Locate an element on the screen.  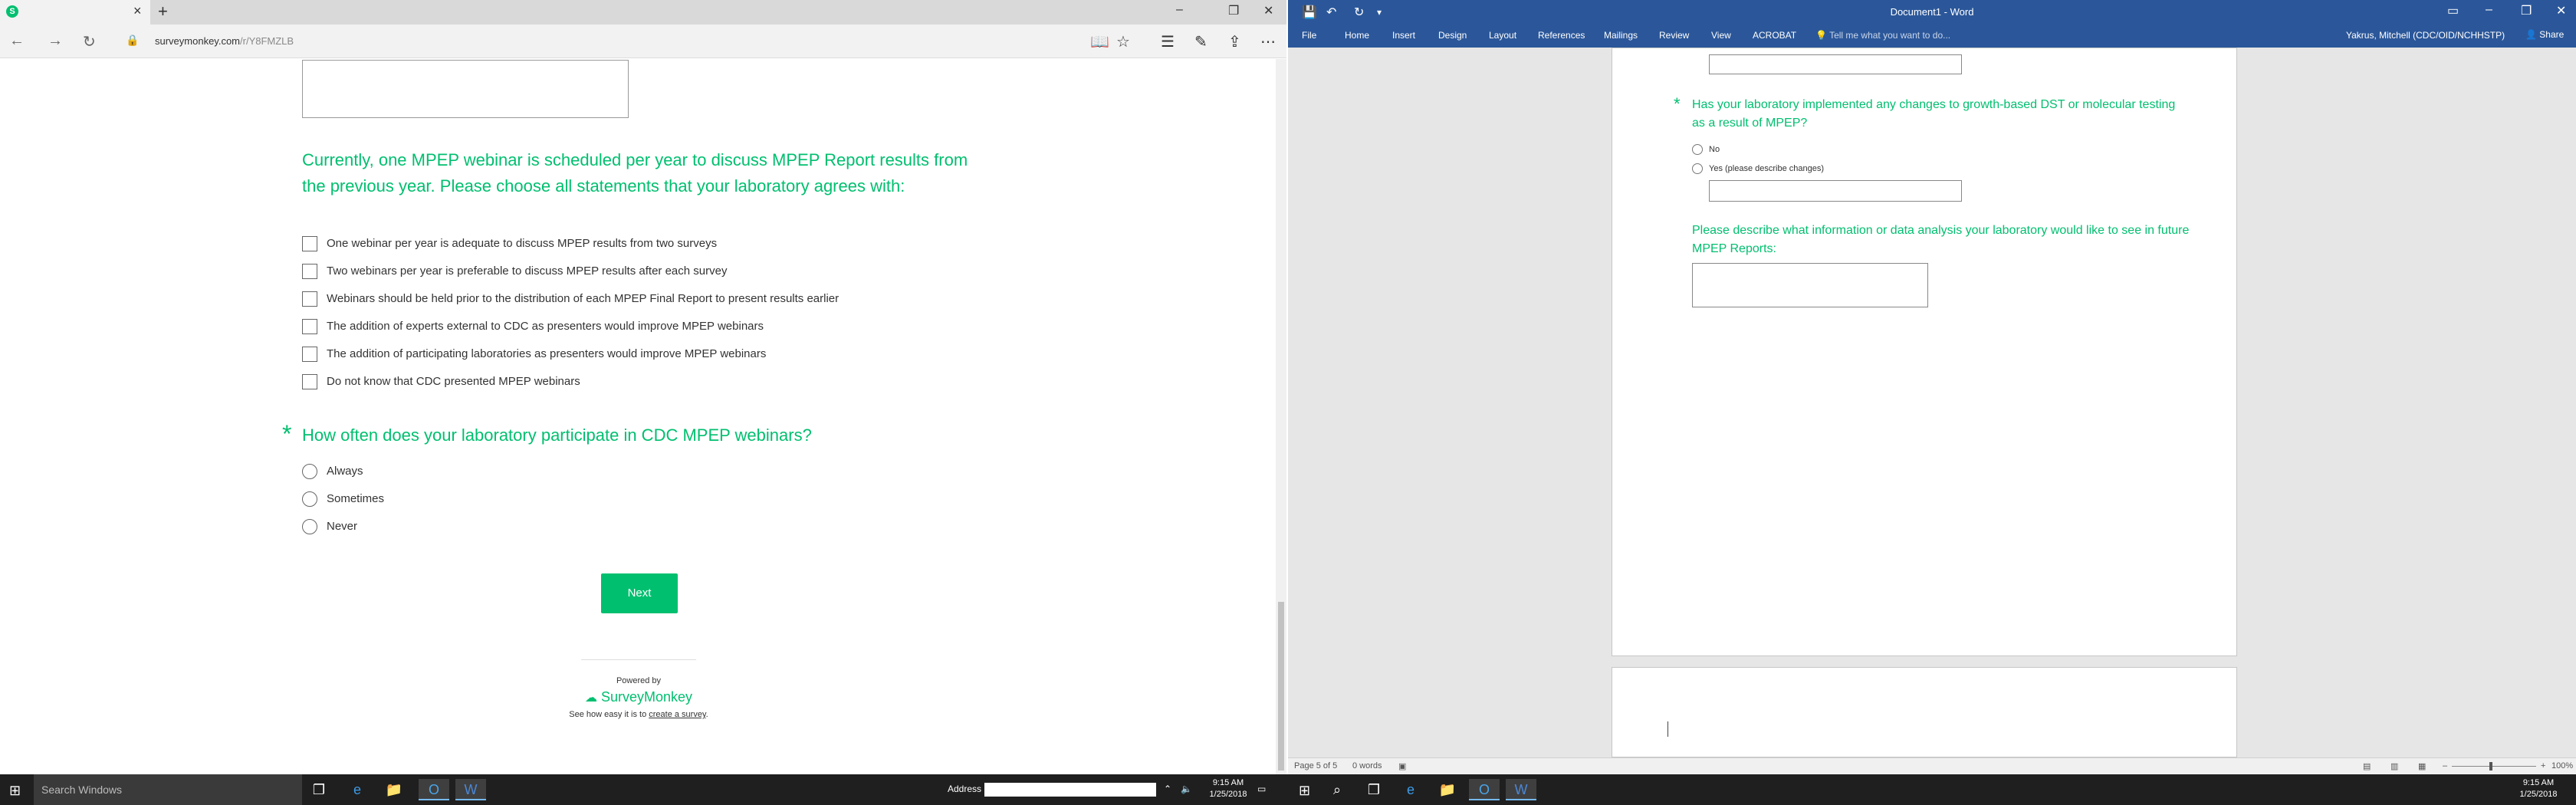
document-page-next is located at coordinates (1925, 712).